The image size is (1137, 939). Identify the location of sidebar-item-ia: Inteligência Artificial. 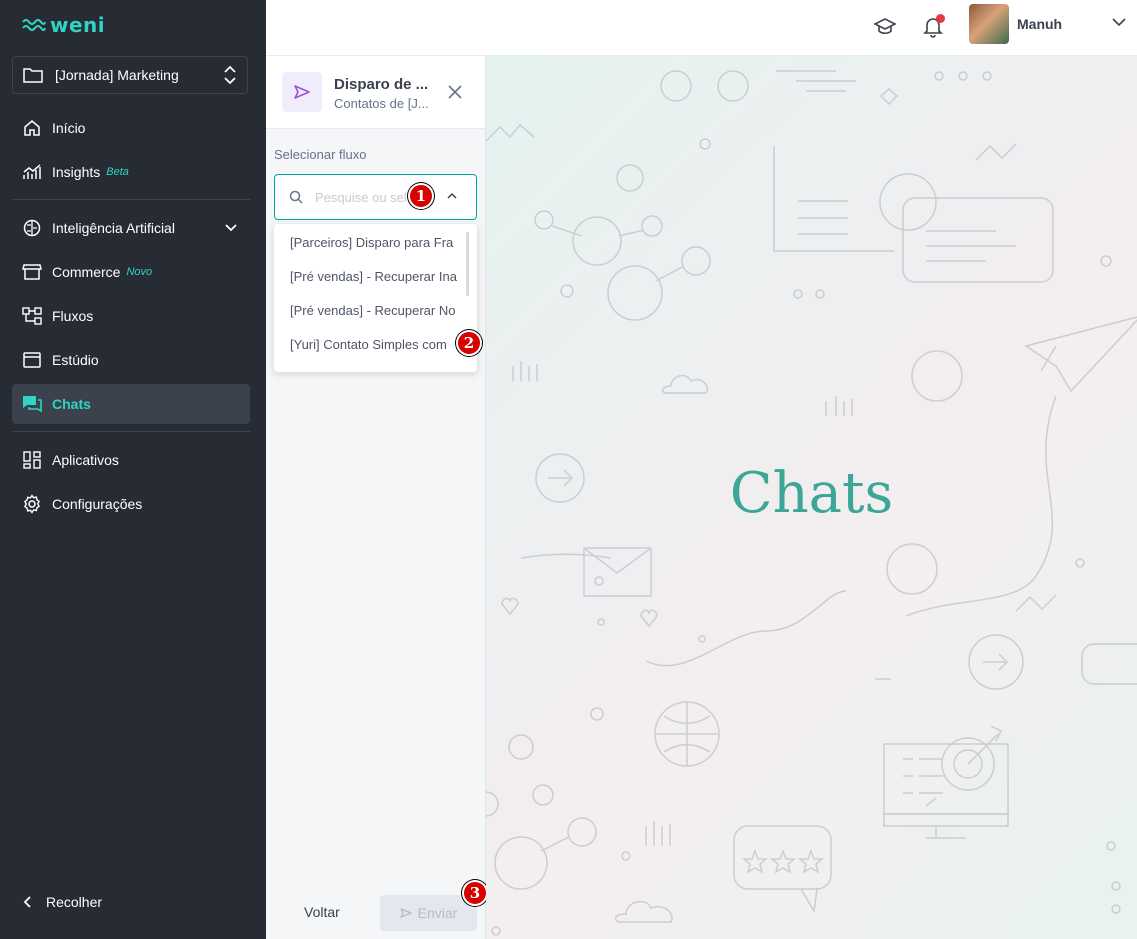
(131, 228).